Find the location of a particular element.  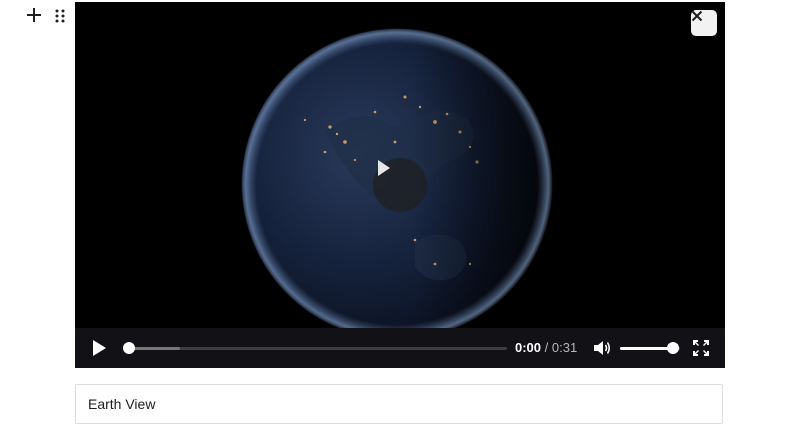

mute-button is located at coordinates (602, 348).